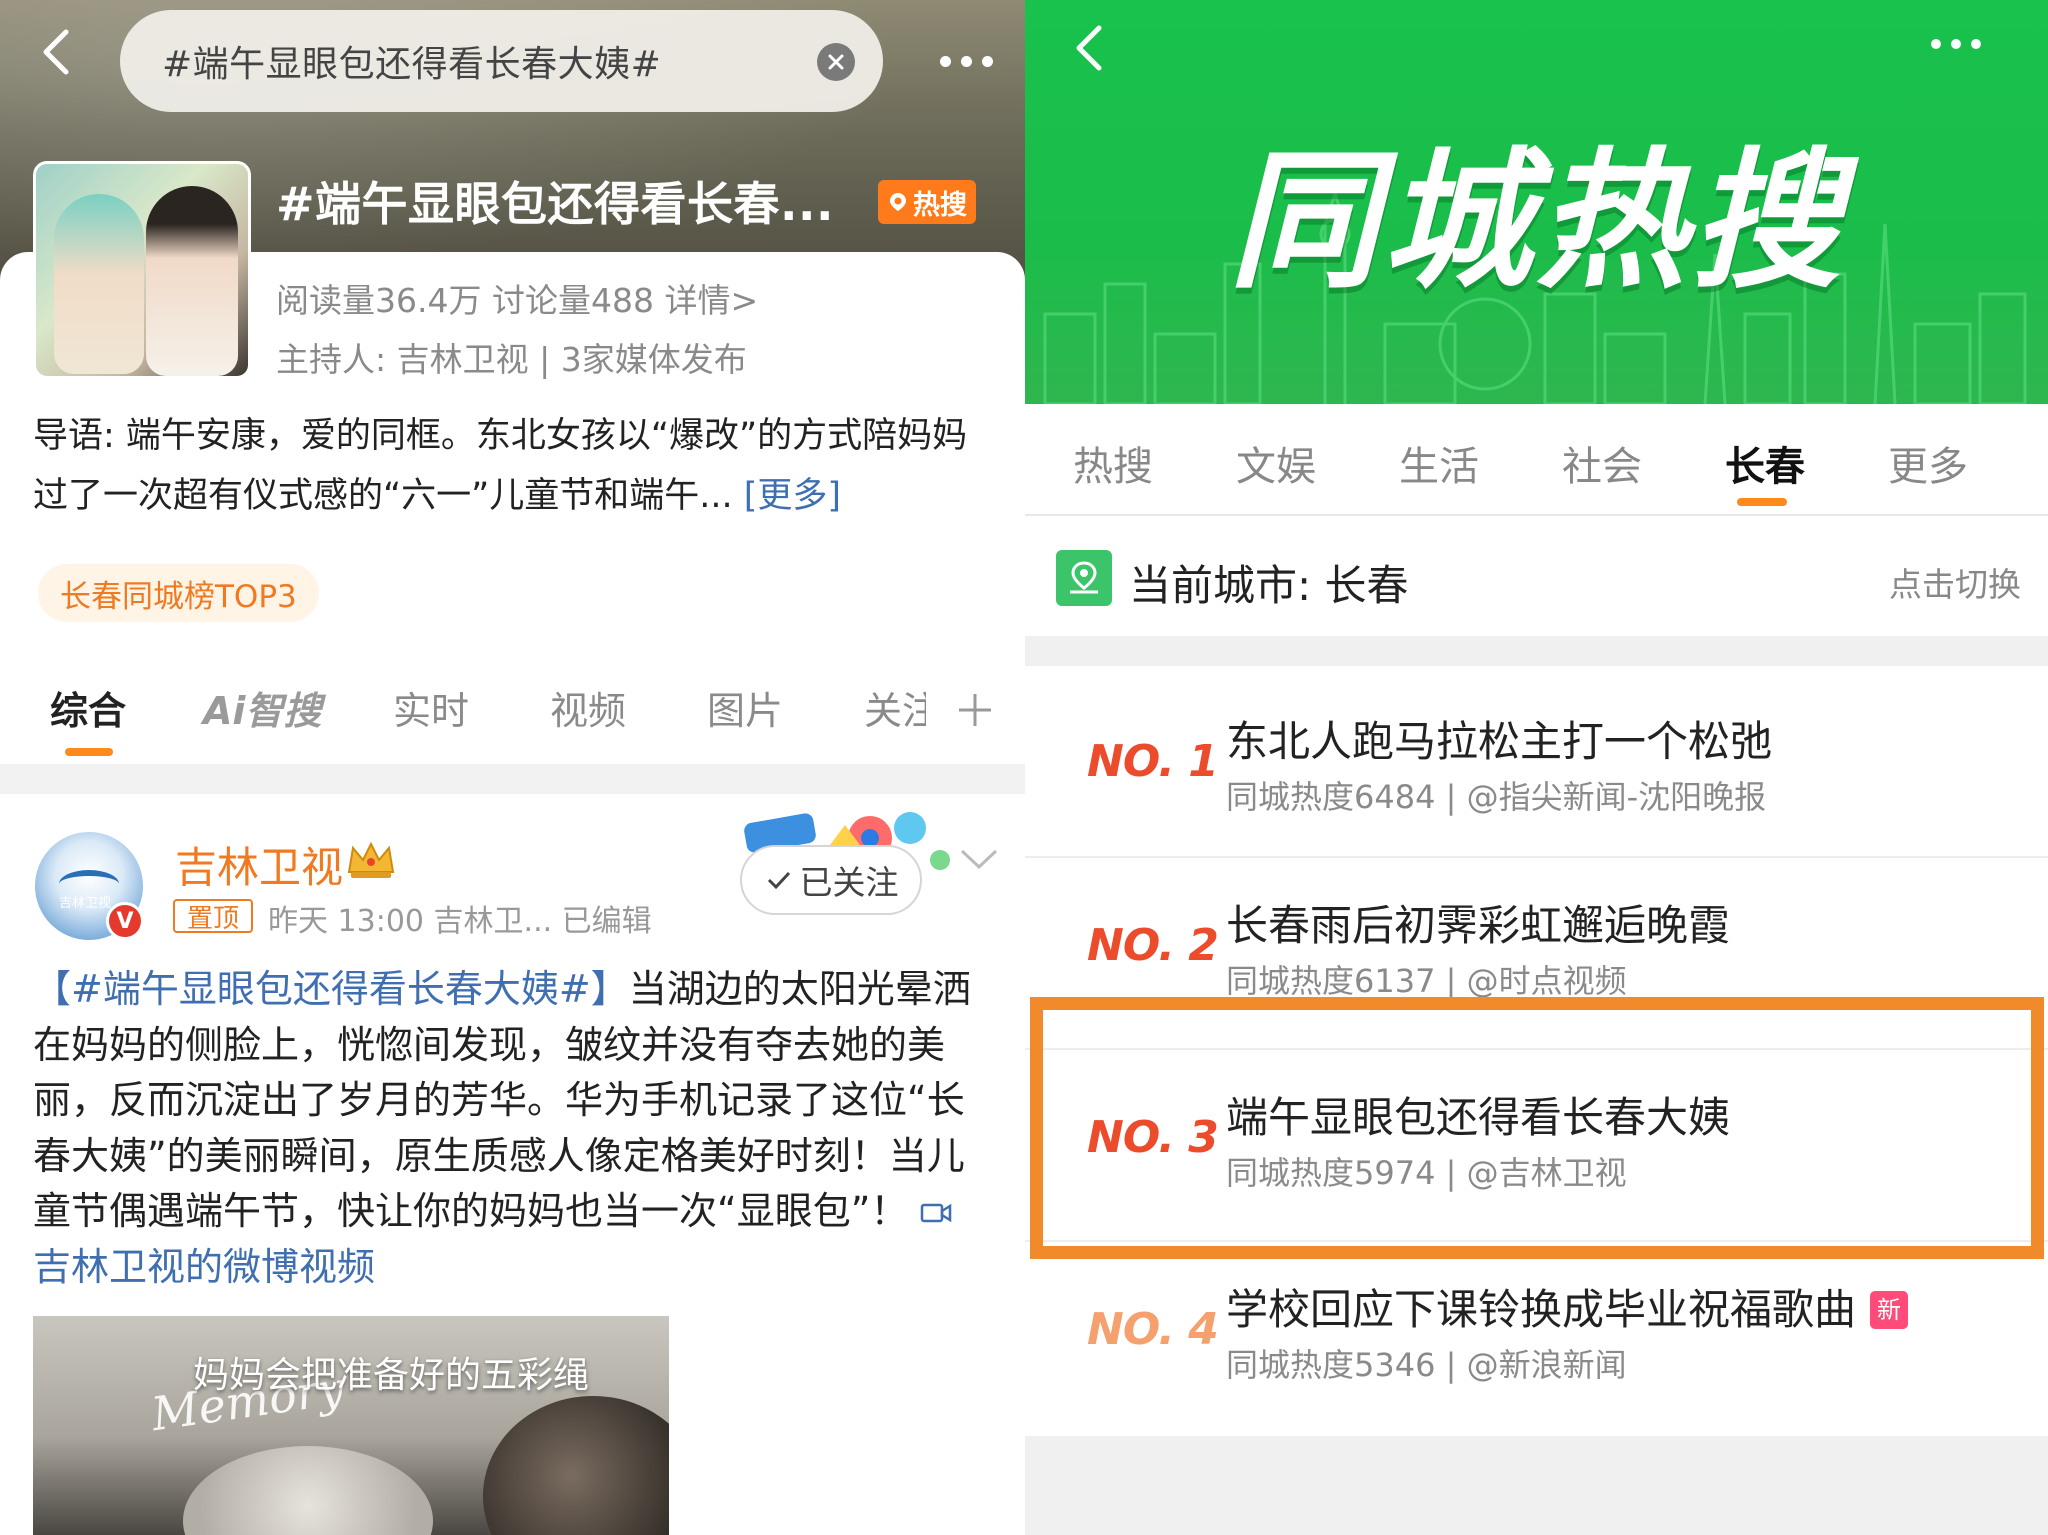 This screenshot has width=2048, height=1535. Describe the element at coordinates (1113, 463) in the screenshot. I see `tab-hot-search: 热搜` at that location.